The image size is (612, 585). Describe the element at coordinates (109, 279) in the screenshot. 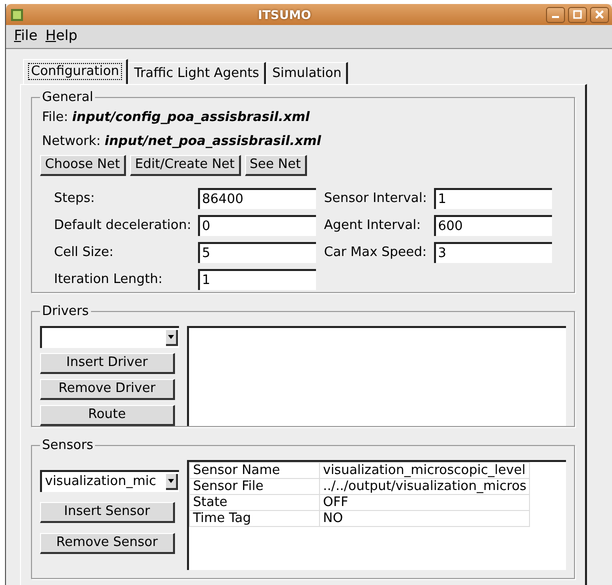

I see `field-label: Iteration Length:` at that location.